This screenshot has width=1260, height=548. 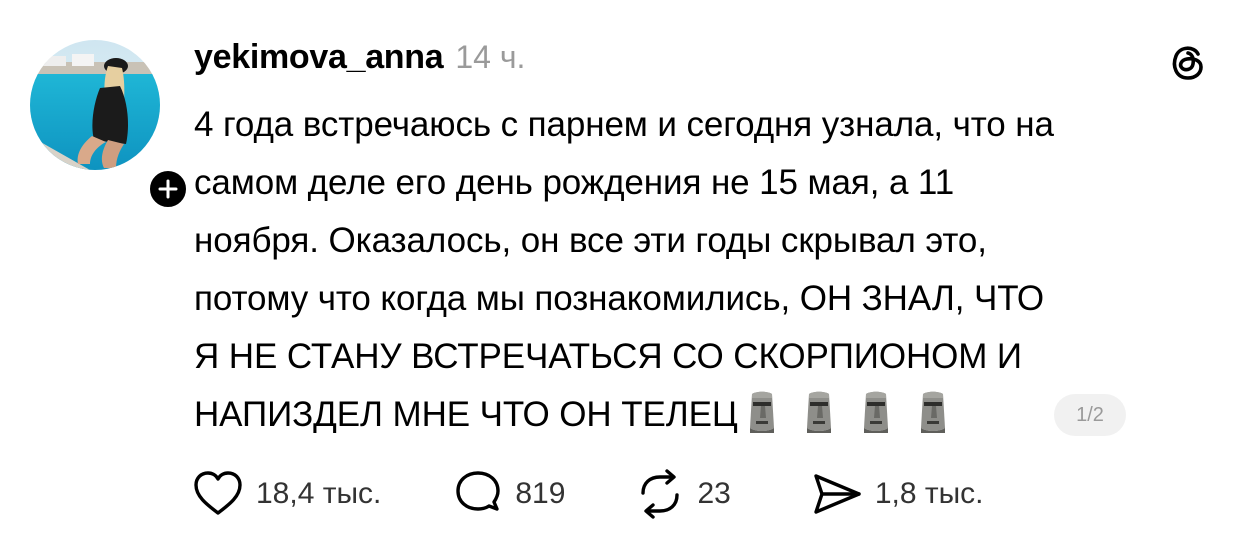 What do you see at coordinates (837, 494) in the screenshot?
I see `send-arrow-icon` at bounding box center [837, 494].